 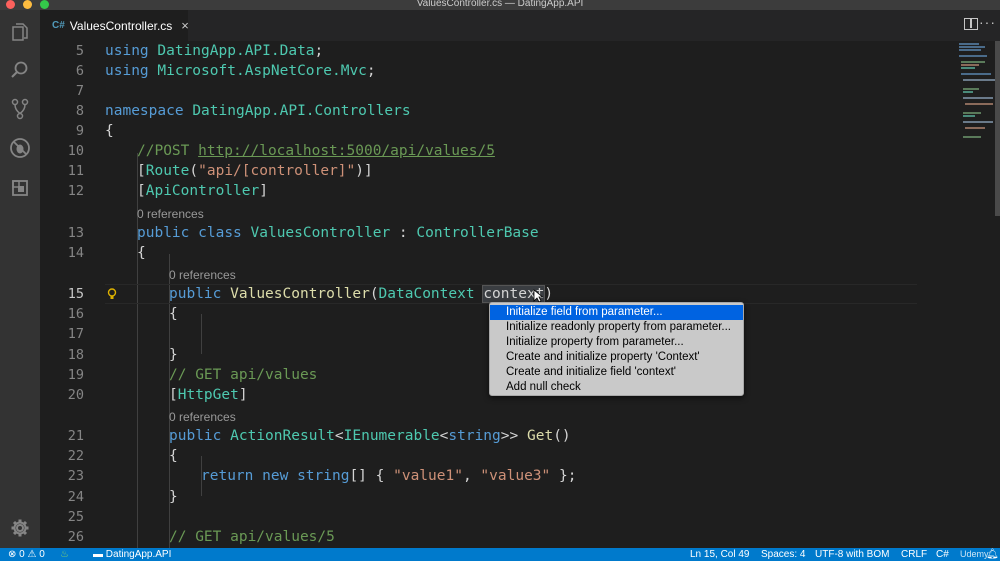 I want to click on warning-icon: ⚠, so click(x=32, y=554).